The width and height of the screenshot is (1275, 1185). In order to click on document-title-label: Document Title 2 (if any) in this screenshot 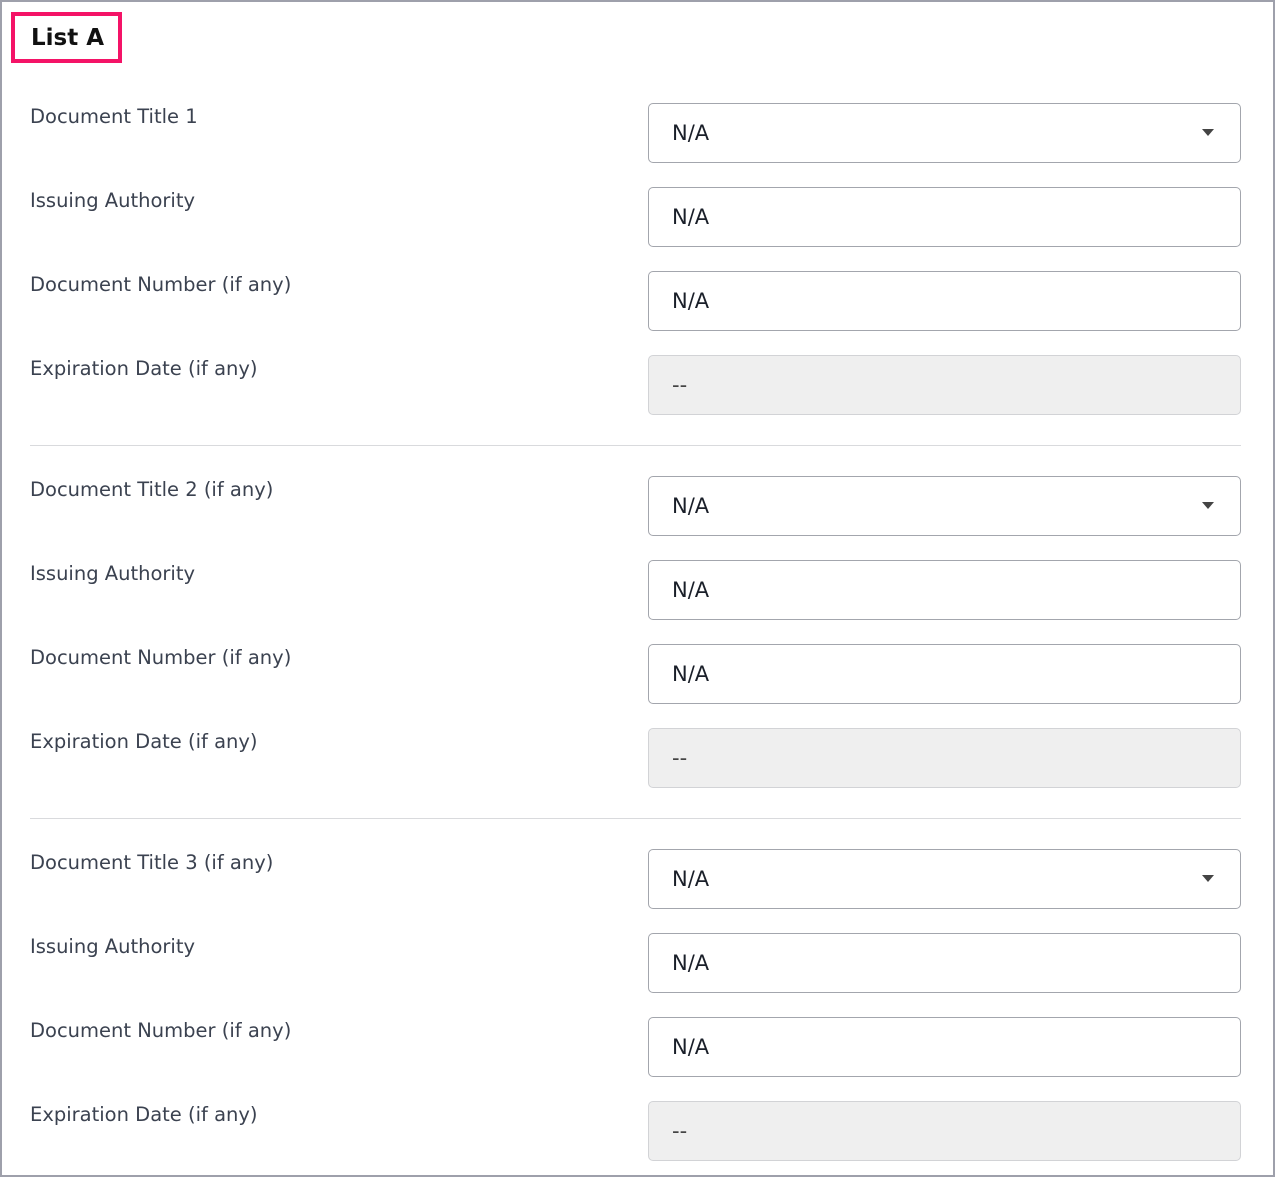, I will do `click(152, 489)`.